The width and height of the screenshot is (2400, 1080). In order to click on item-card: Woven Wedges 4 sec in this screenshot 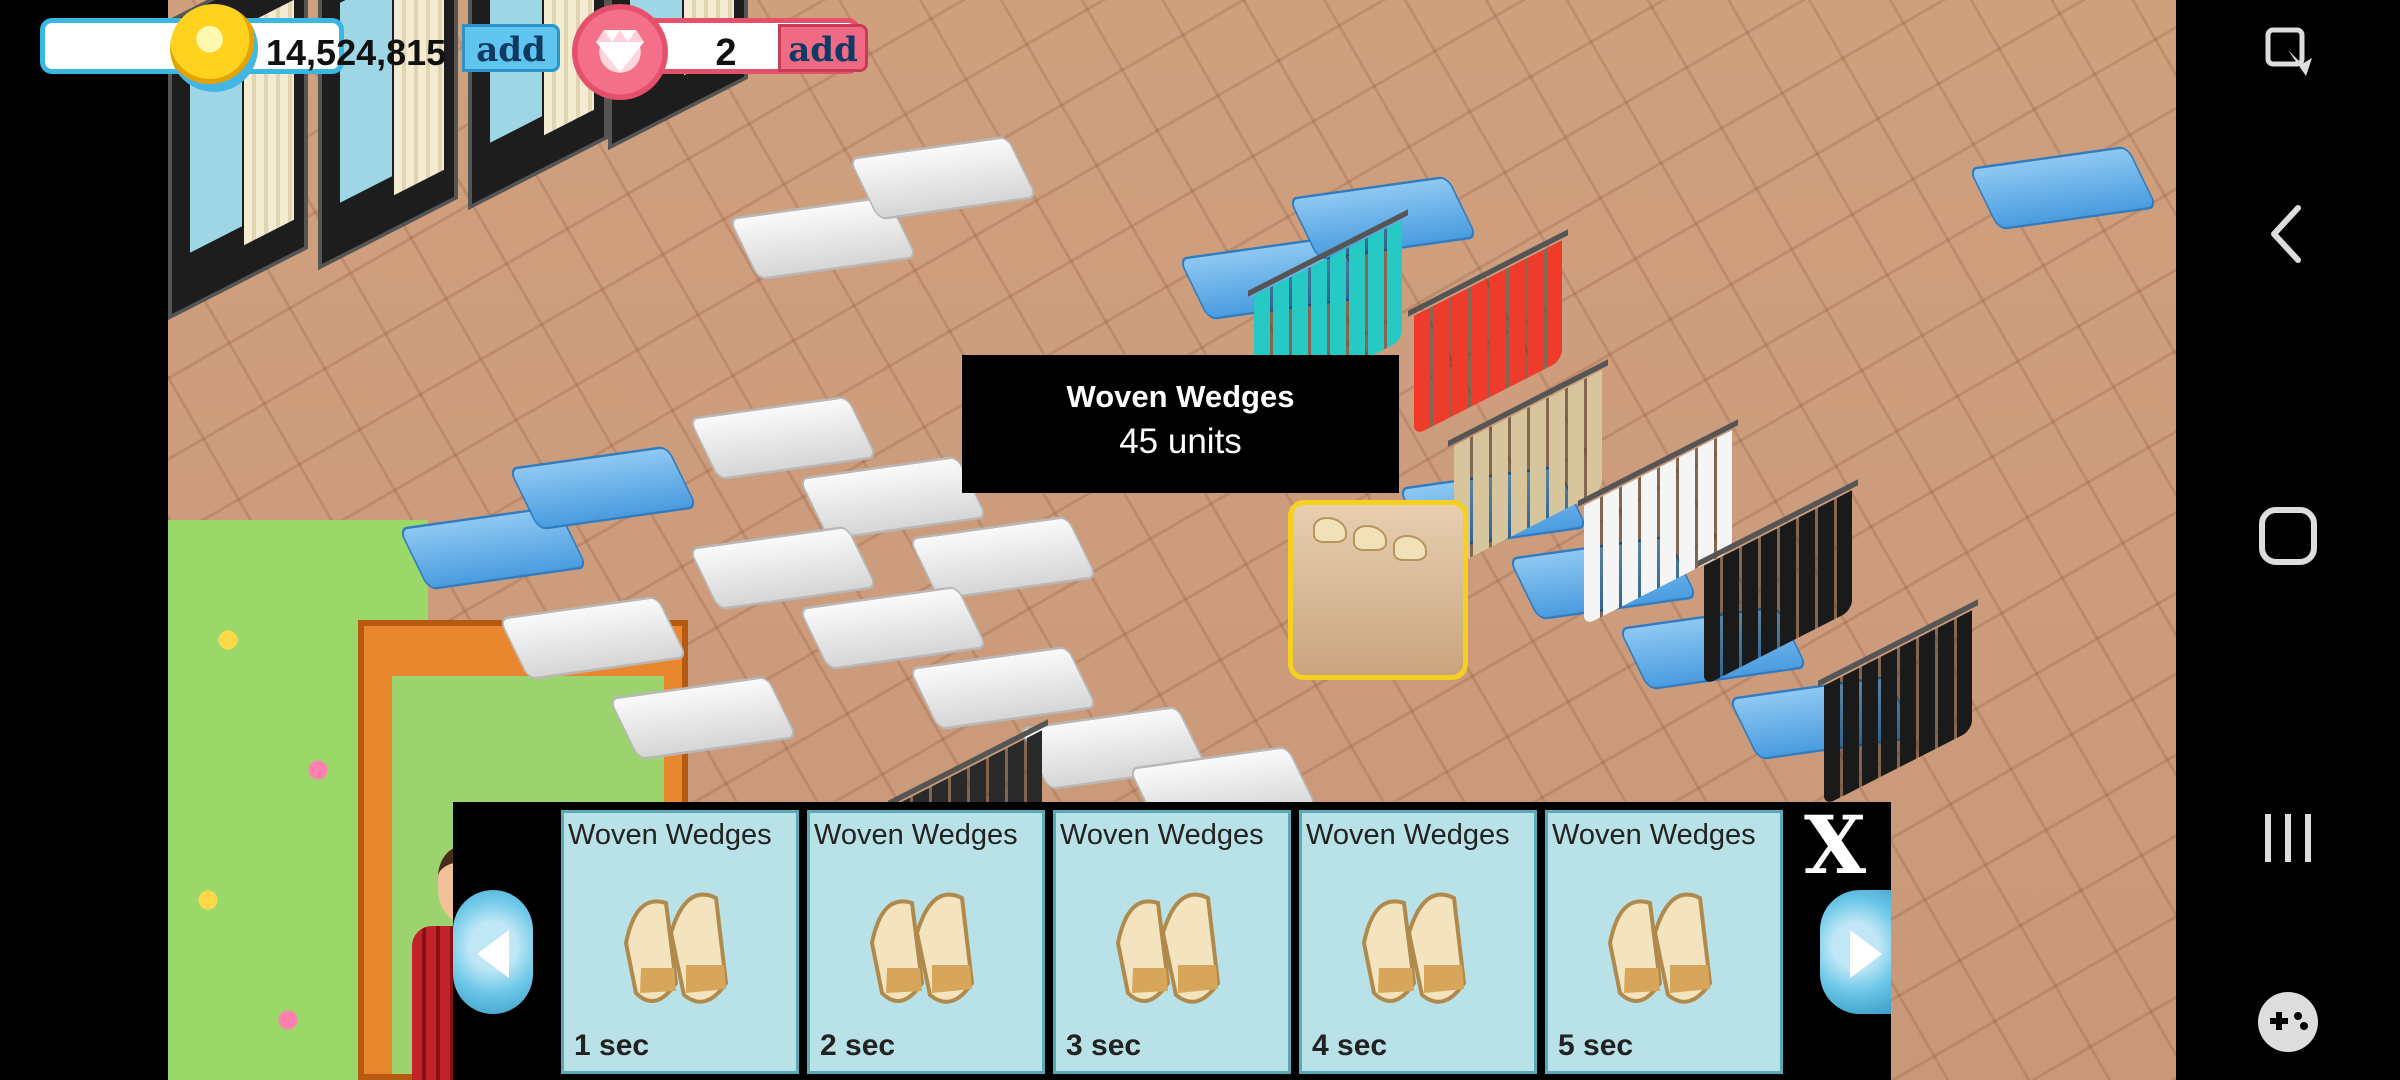, I will do `click(1418, 942)`.